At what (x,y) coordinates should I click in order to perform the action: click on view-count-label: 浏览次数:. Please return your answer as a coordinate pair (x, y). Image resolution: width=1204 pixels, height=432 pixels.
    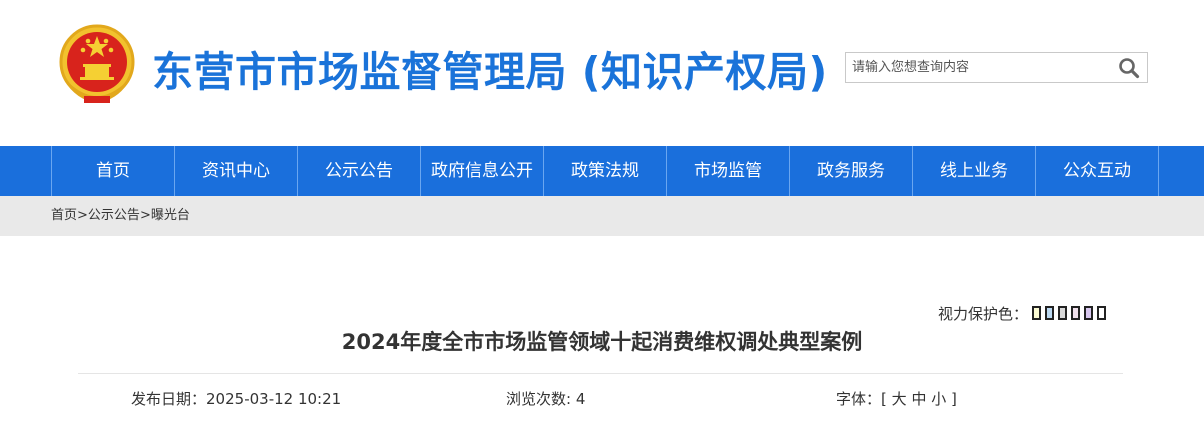
    Looking at the image, I should click on (539, 399).